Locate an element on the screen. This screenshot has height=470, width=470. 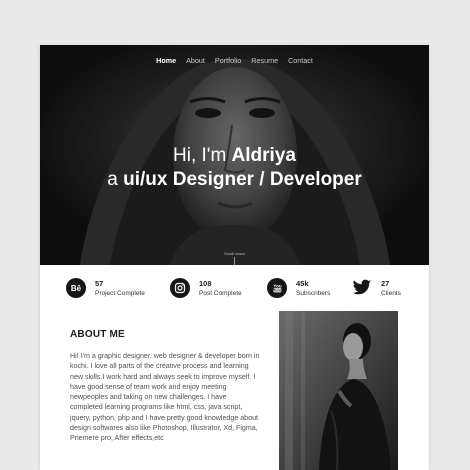
nav-item-contact: Contact is located at coordinates (300, 60).